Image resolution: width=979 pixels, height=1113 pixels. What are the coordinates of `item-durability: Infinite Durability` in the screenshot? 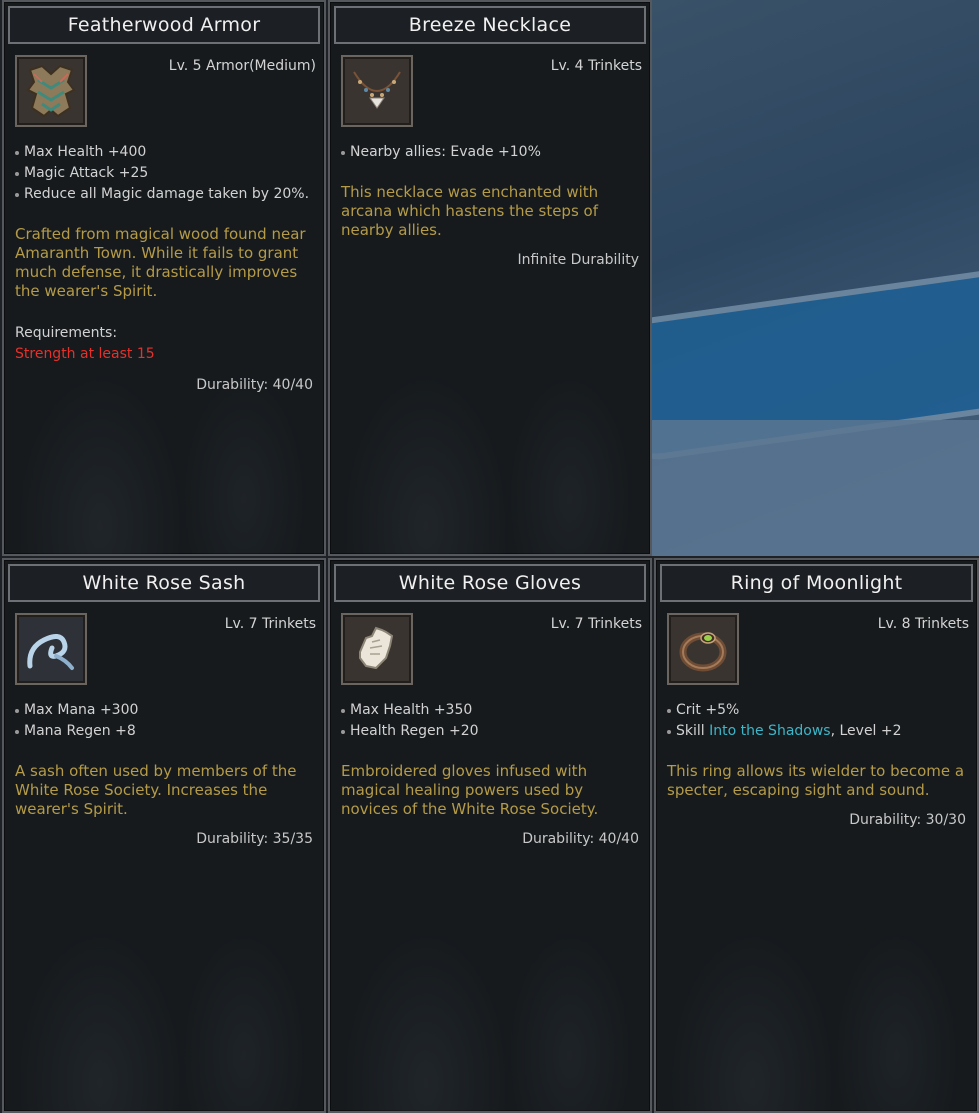 It's located at (578, 260).